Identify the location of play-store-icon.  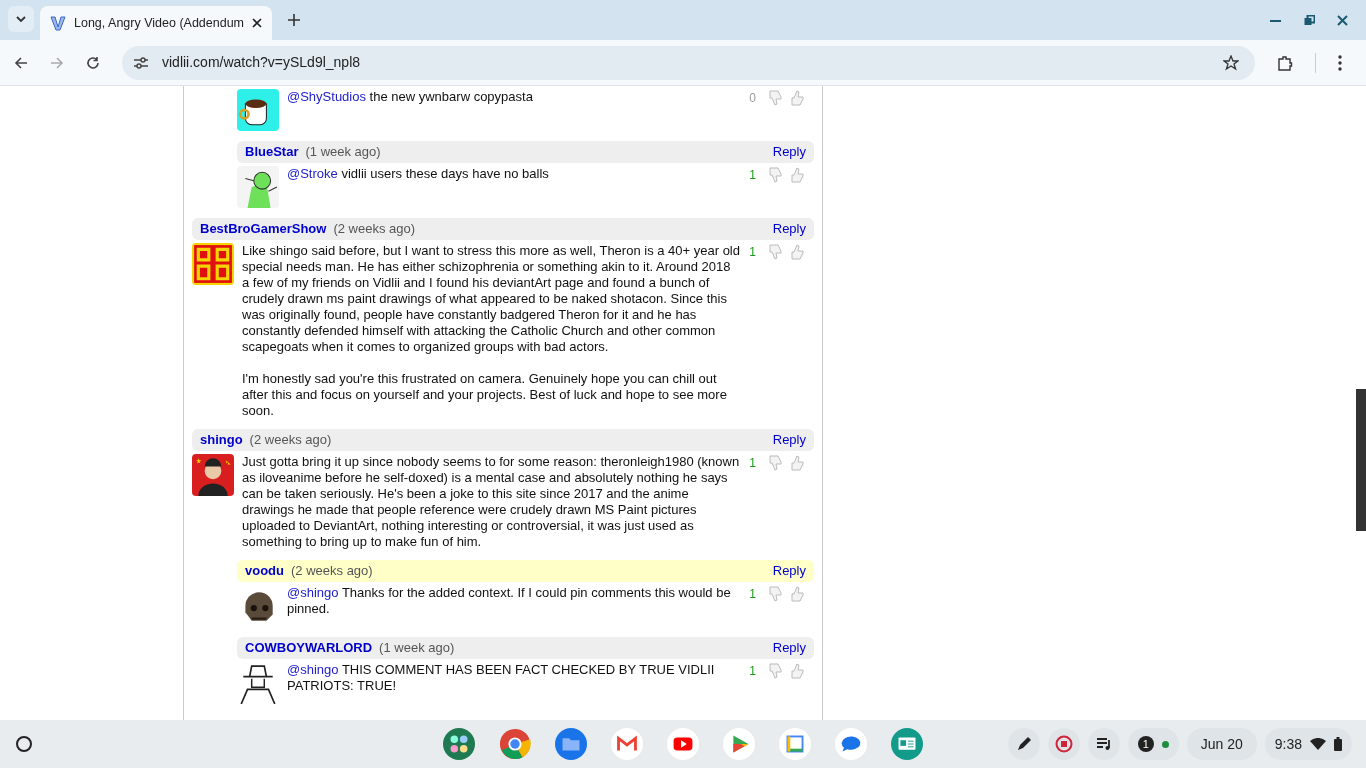
(739, 744).